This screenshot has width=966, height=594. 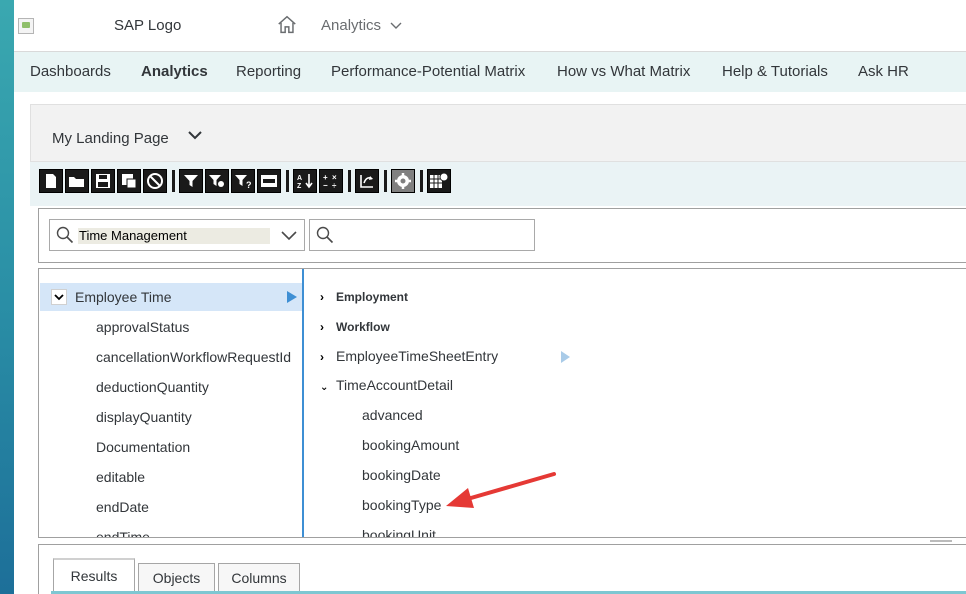 What do you see at coordinates (386, 385) in the screenshot?
I see `tree-node-time-account-detail: ⌄ TimeAccountDetail` at bounding box center [386, 385].